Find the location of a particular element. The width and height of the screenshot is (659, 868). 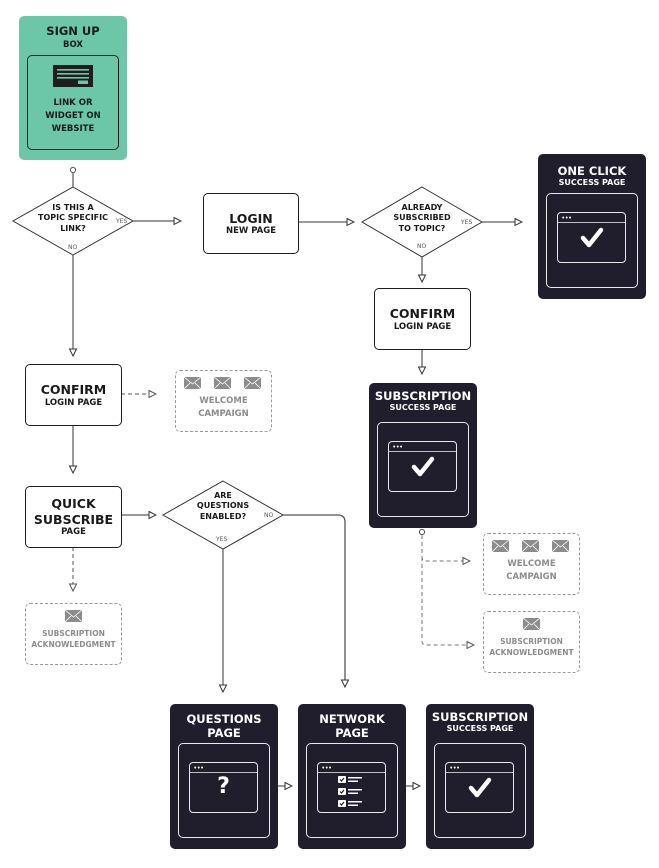

quick-subtitle: PAGE is located at coordinates (73, 532).